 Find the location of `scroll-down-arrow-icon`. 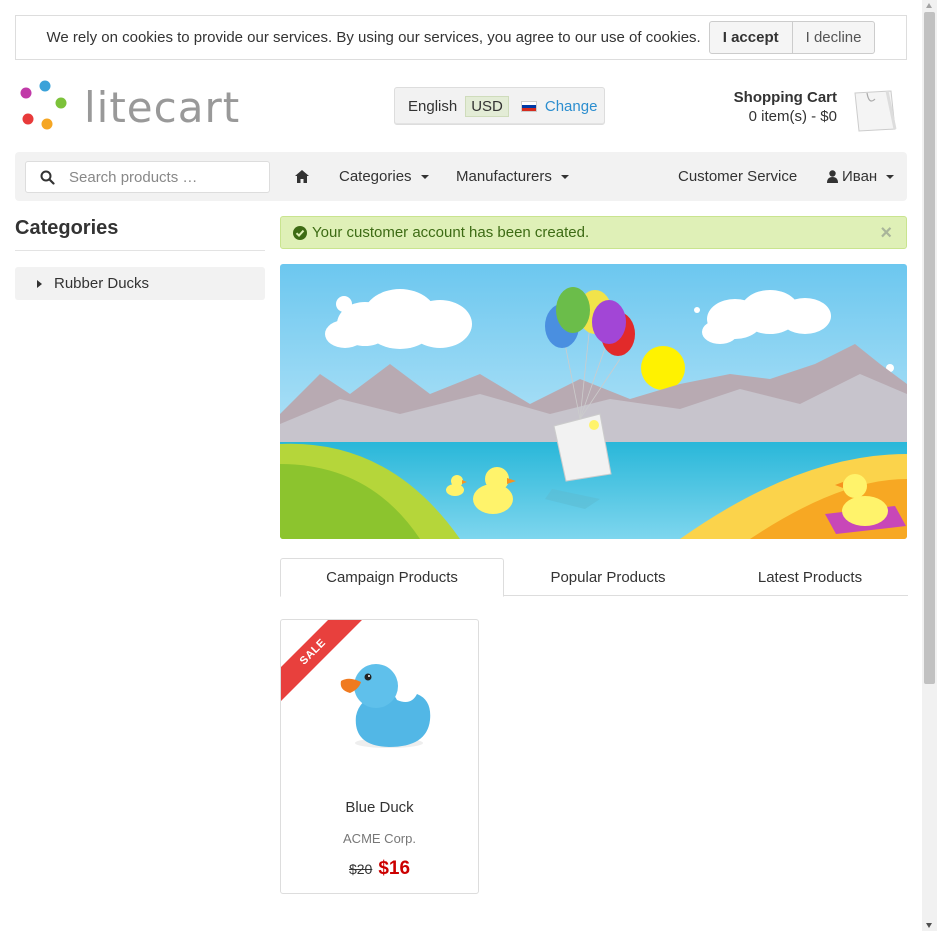

scroll-down-arrow-icon is located at coordinates (929, 925).